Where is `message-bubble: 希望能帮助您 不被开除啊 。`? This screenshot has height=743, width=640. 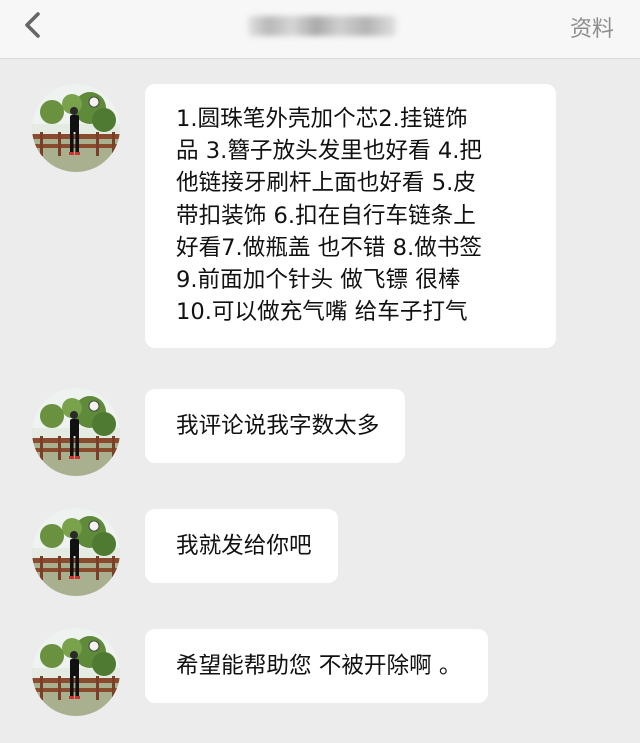 message-bubble: 希望能帮助您 不被开除啊 。 is located at coordinates (316, 666).